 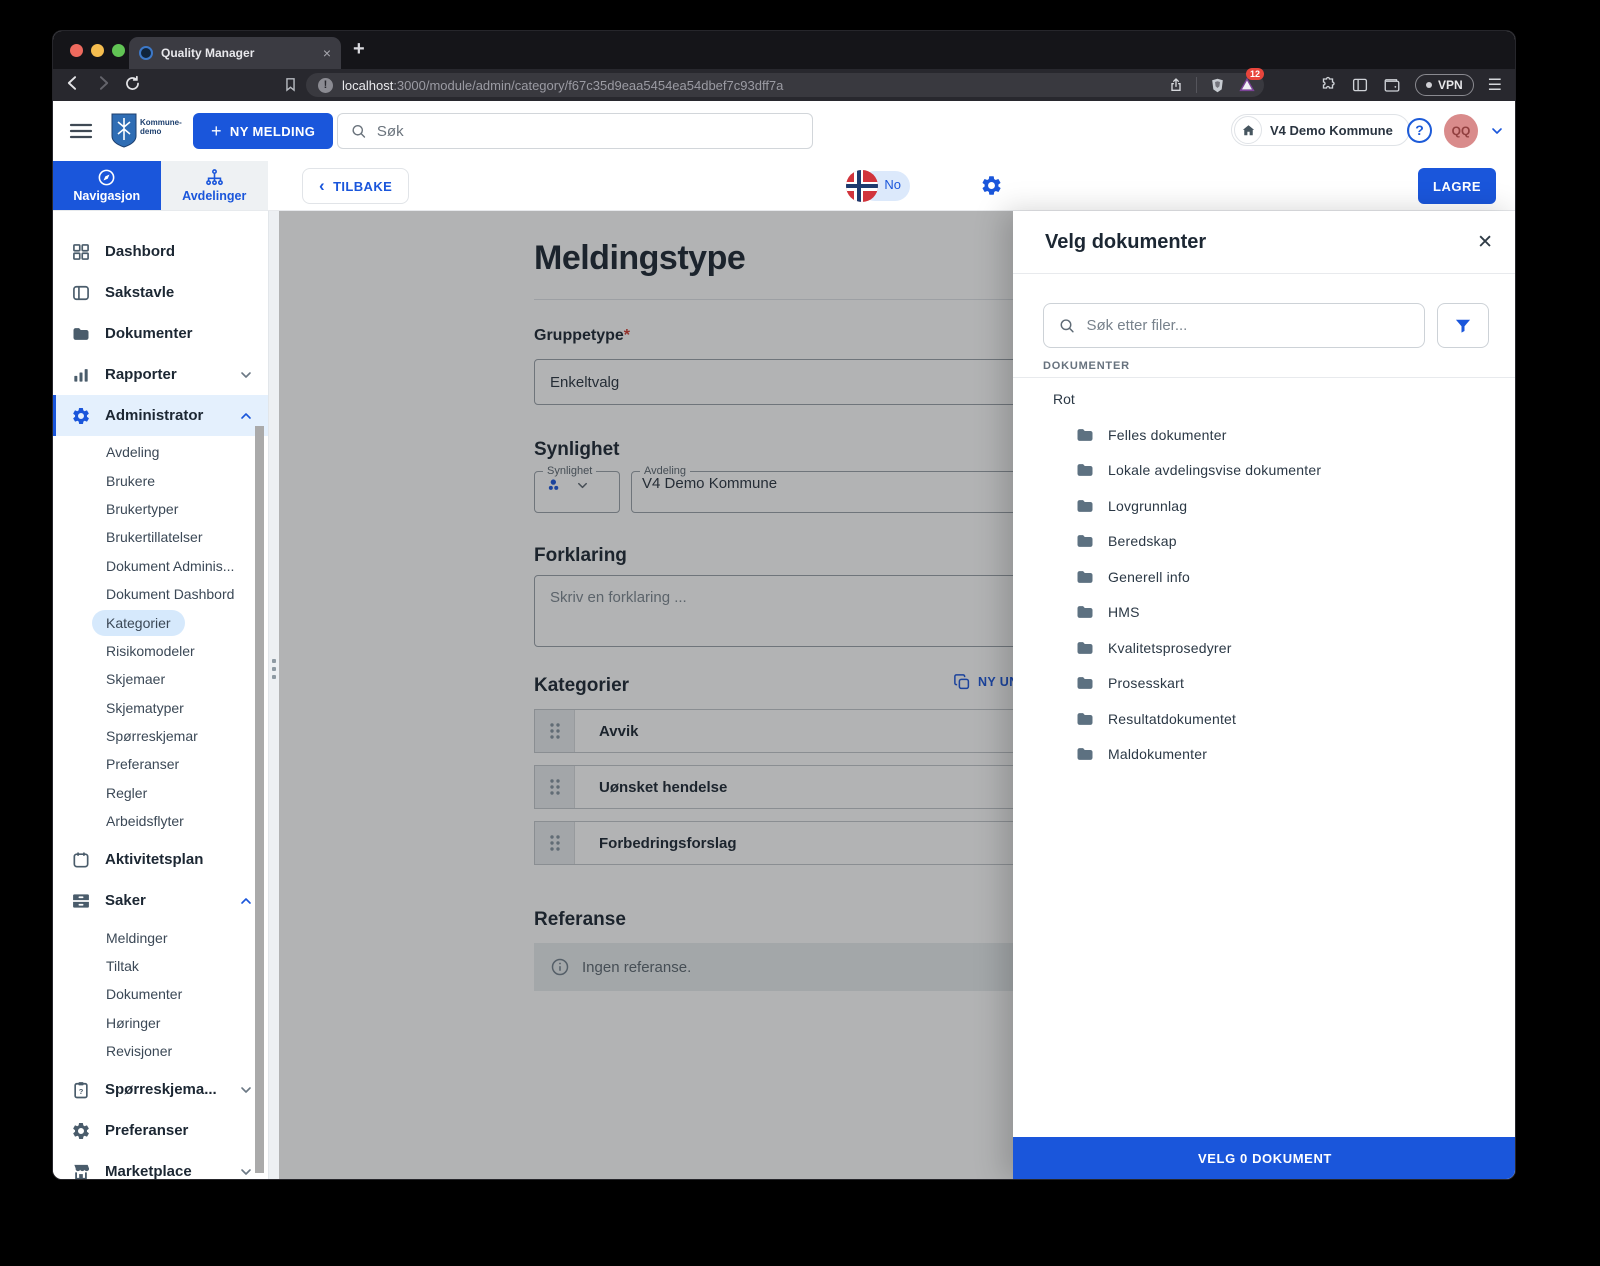 I want to click on sidebar-item-preferanser: Preferanser, so click(x=160, y=1130).